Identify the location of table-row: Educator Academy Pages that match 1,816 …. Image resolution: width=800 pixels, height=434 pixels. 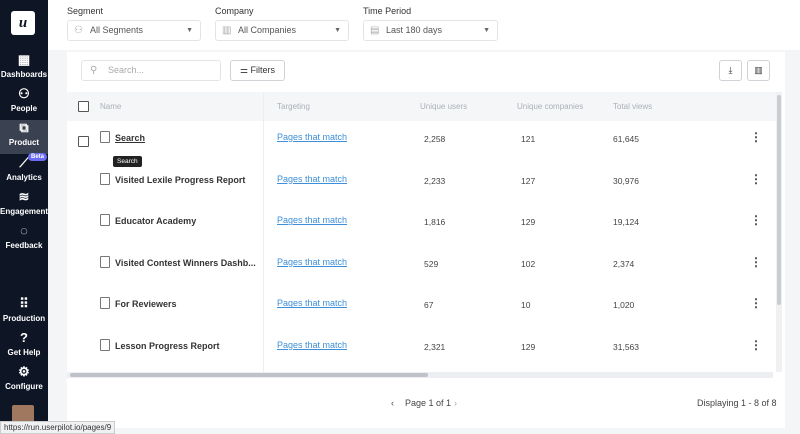
(422, 225).